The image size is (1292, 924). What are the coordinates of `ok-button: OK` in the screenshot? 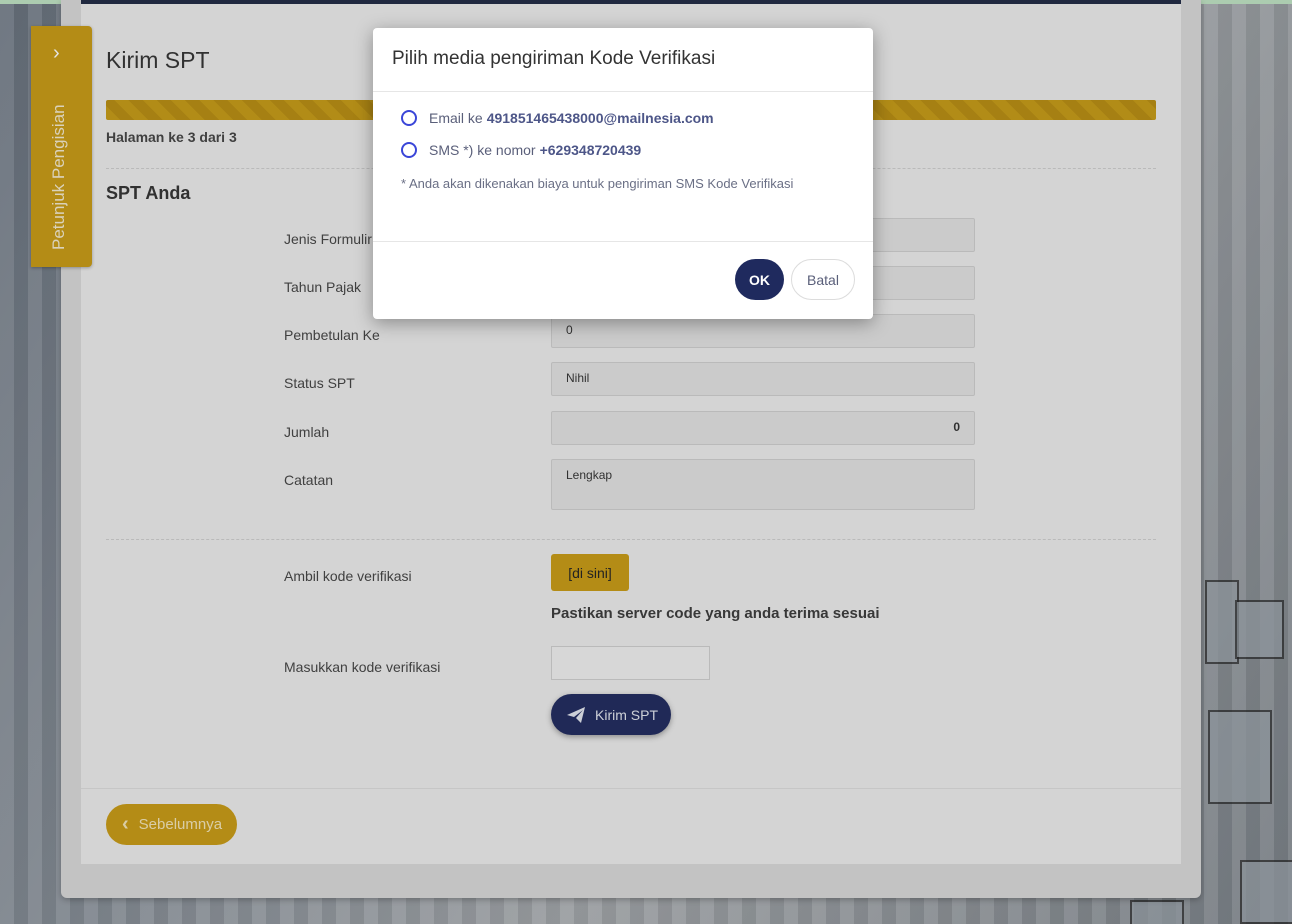 It's located at (759, 279).